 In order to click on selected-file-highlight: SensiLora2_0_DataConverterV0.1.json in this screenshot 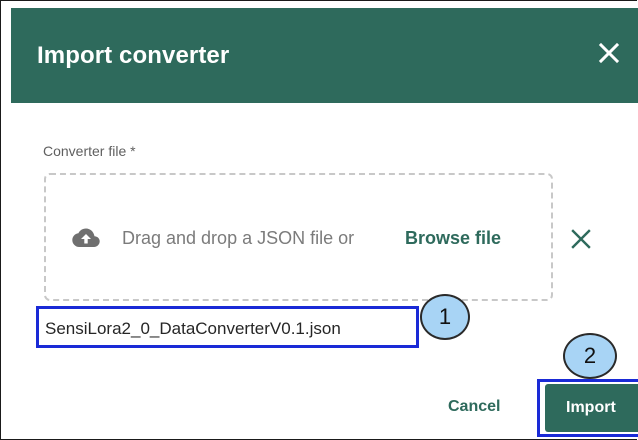, I will do `click(227, 327)`.